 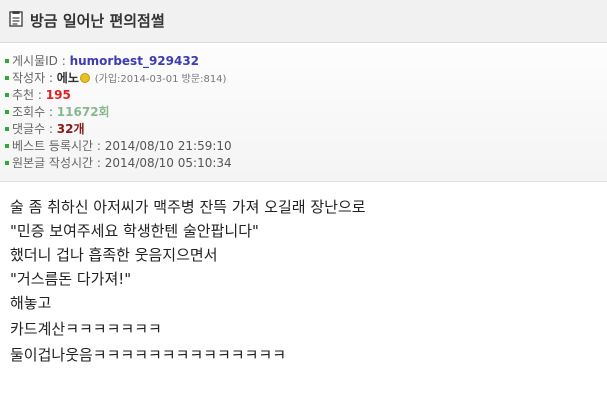 I want to click on meta-comments: 댓글수 : 32개, so click(x=45, y=129).